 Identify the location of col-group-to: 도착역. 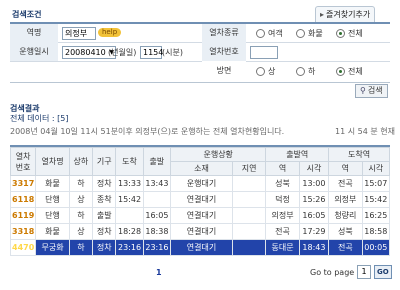
(359, 154).